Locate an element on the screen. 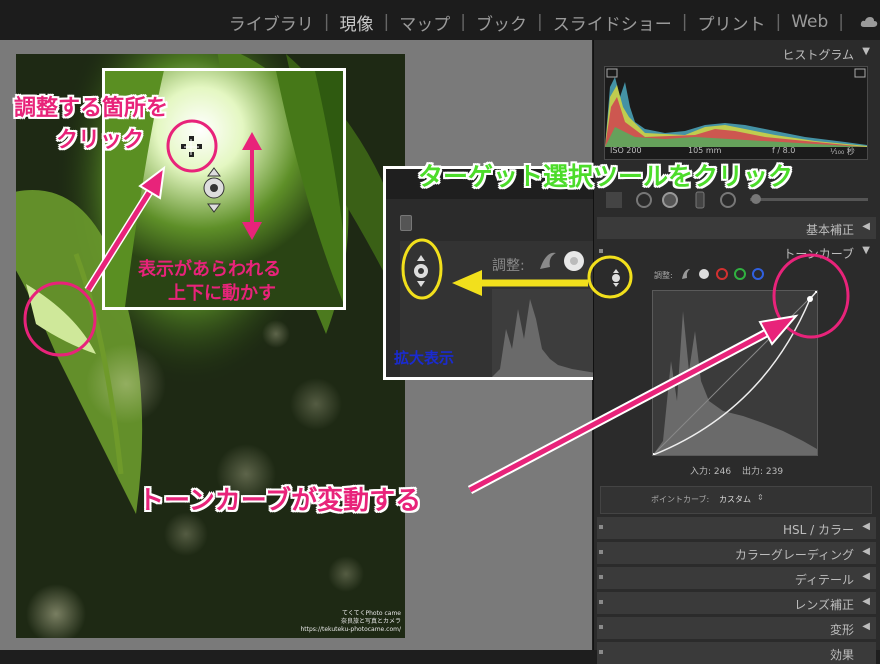  output-label: 出力: is located at coordinates (752, 472).